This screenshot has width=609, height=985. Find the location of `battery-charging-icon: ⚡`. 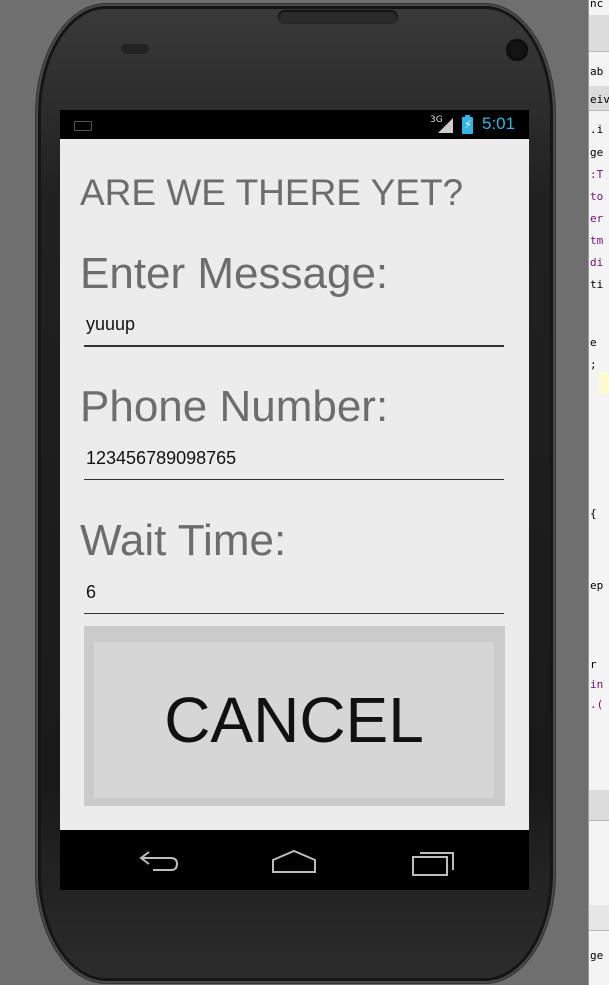

battery-charging-icon: ⚡ is located at coordinates (467, 124).